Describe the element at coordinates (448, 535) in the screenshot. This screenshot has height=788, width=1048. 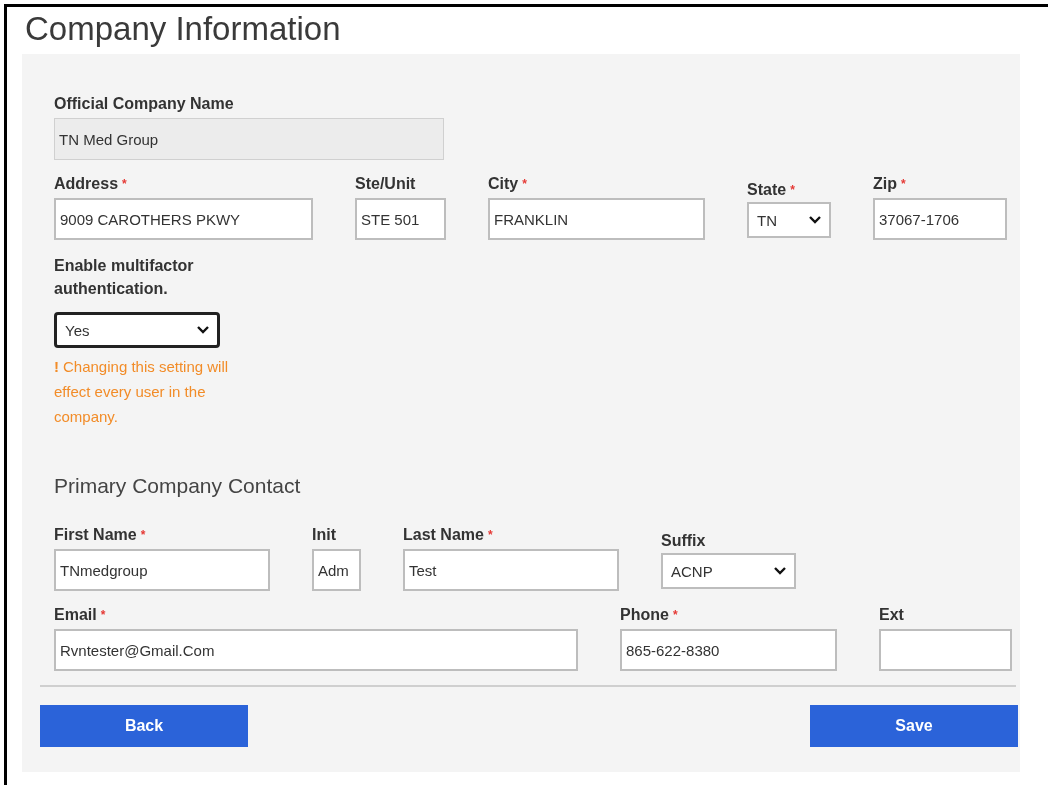
I see `field-label: Last Name *` at that location.